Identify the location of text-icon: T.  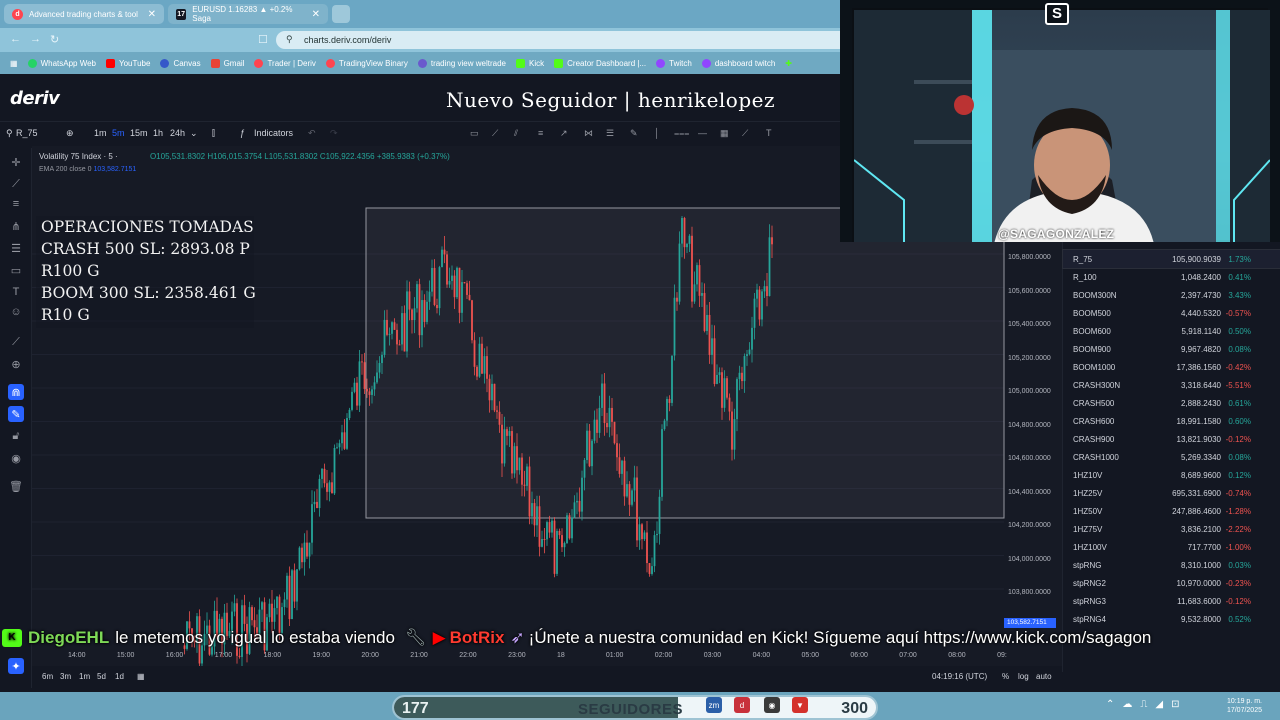
(16, 292).